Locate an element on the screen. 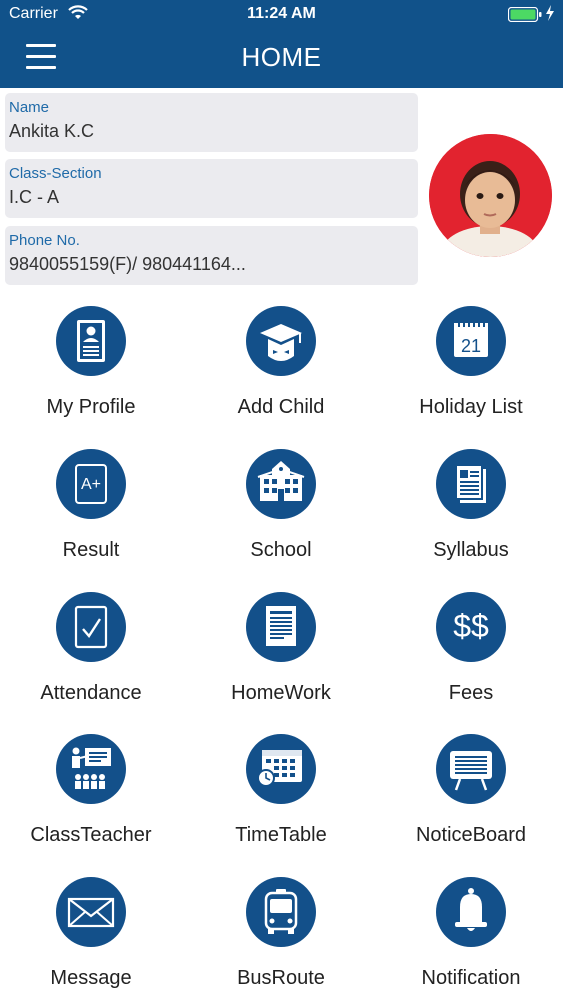 Image resolution: width=563 pixels, height=1000 pixels. calendar-icon: 21 is located at coordinates (471, 341).